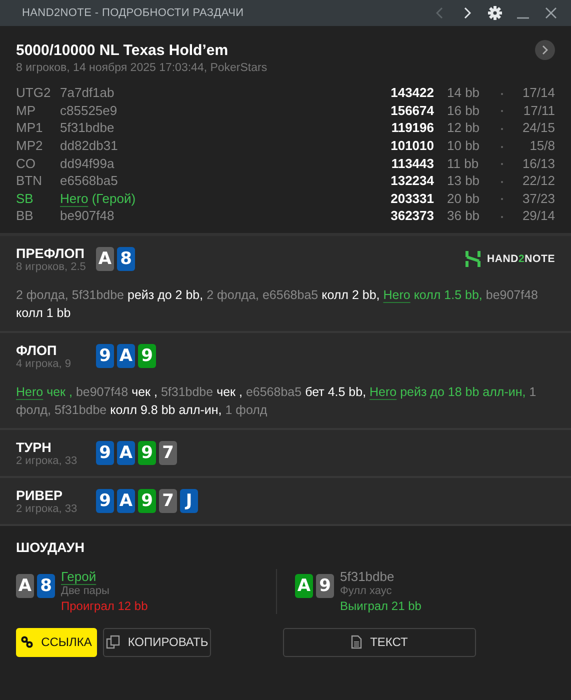  Describe the element at coordinates (520, 259) in the screenshot. I see `brand-logo: HAND2NOTE` at that location.